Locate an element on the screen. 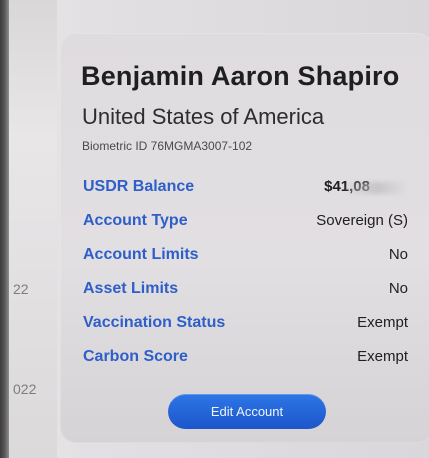 The image size is (429, 458). blurred-value-mask is located at coordinates (377, 188).